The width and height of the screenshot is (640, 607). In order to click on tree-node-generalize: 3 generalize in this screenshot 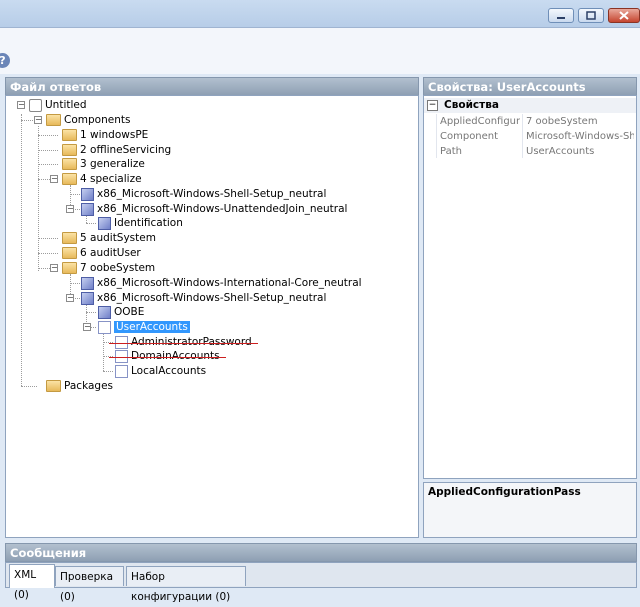, I will do `click(103, 164)`.